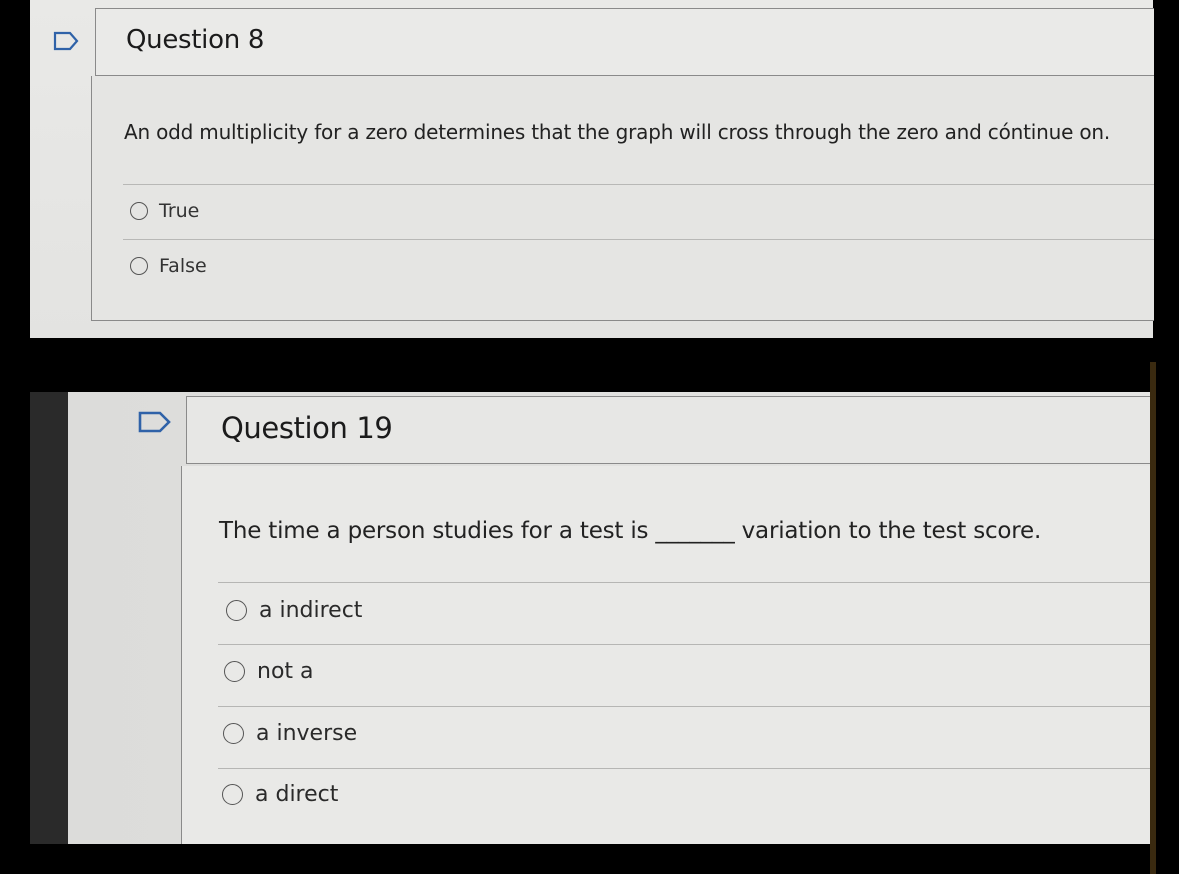 The height and width of the screenshot is (874, 1179). Describe the element at coordinates (297, 794) in the screenshot. I see `option-label: a direct` at that location.